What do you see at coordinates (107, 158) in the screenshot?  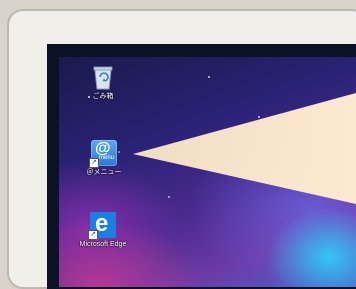 I see `menu-glyph-text: menu` at bounding box center [107, 158].